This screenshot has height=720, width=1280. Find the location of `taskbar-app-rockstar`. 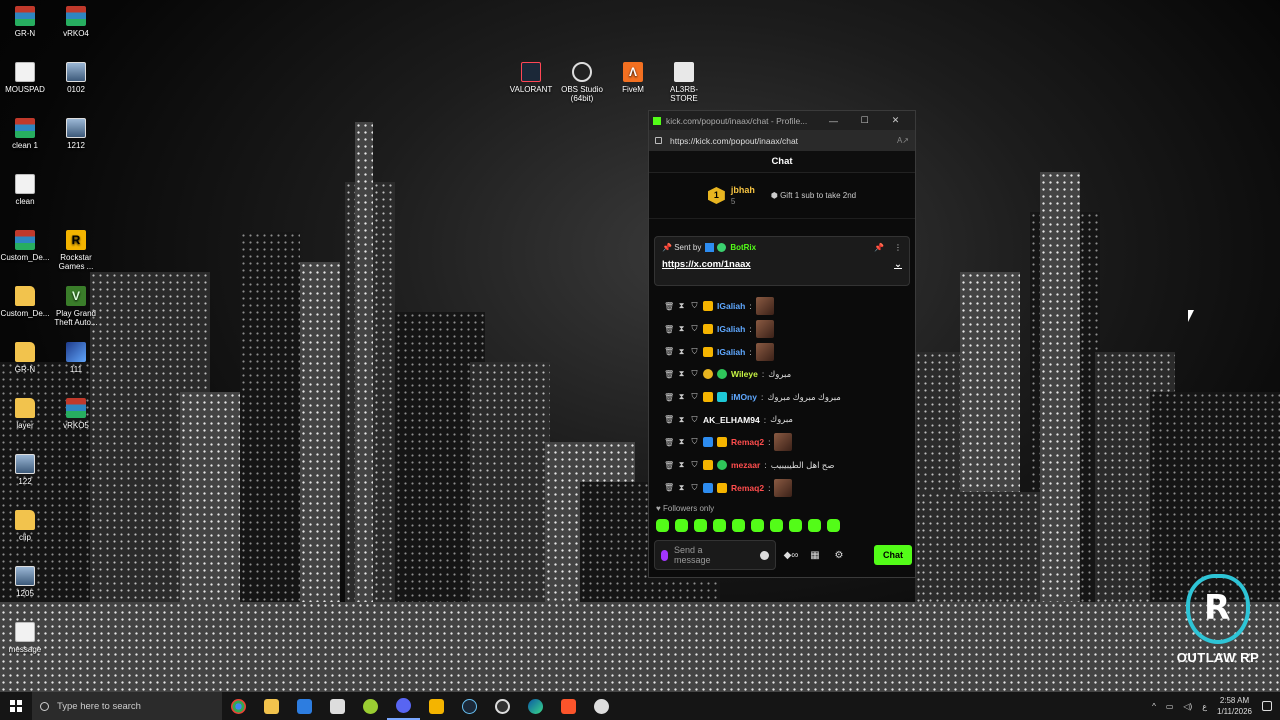

taskbar-app-rockstar is located at coordinates (436, 706).